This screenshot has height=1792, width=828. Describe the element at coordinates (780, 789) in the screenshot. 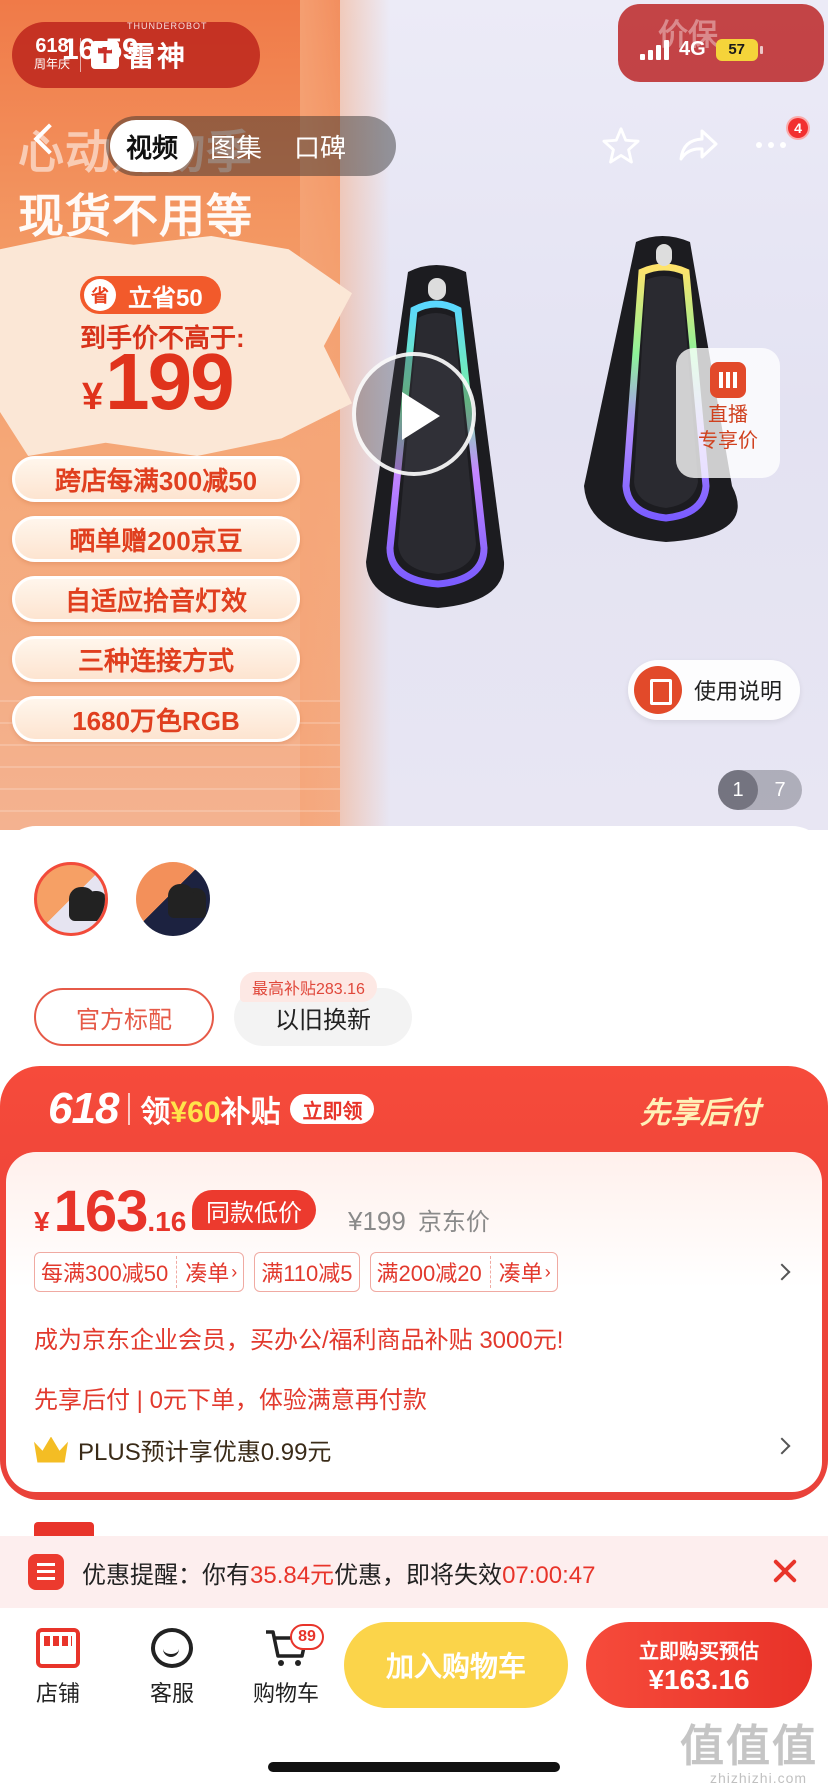

I see `pager-total: 7` at that location.